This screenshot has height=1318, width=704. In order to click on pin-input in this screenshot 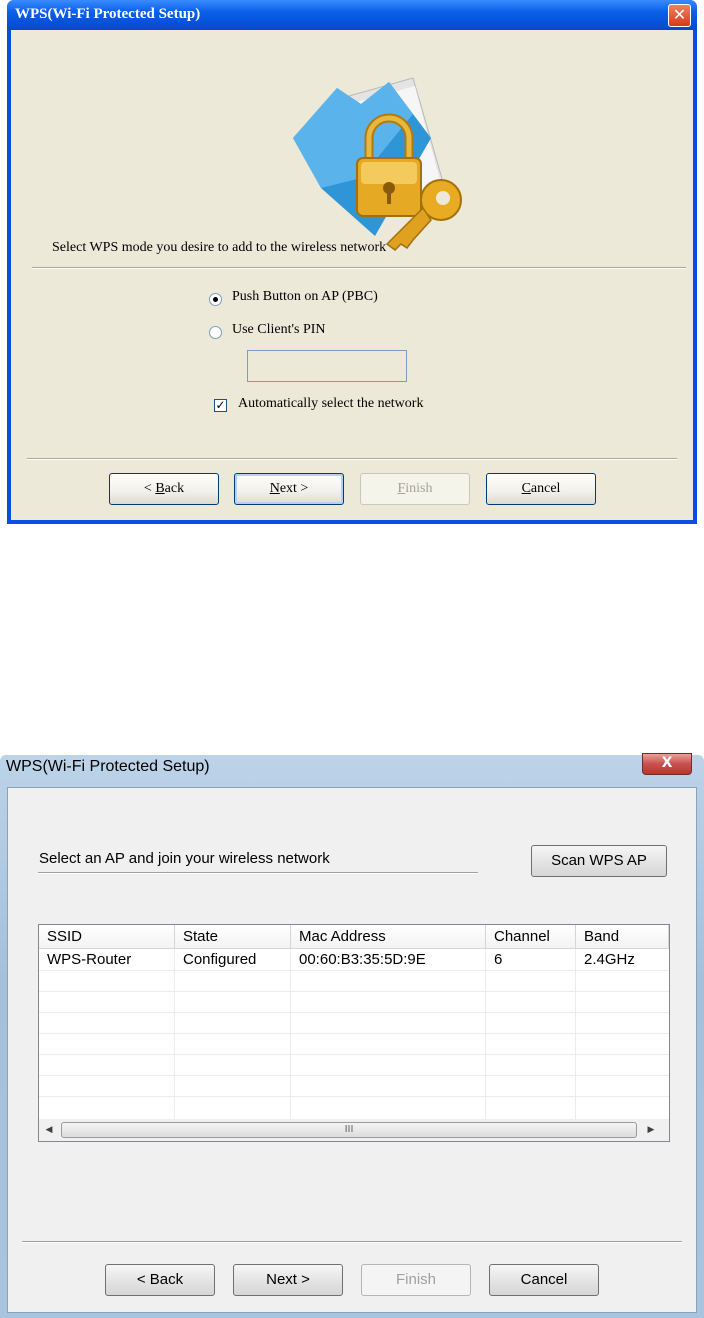, I will do `click(327, 366)`.